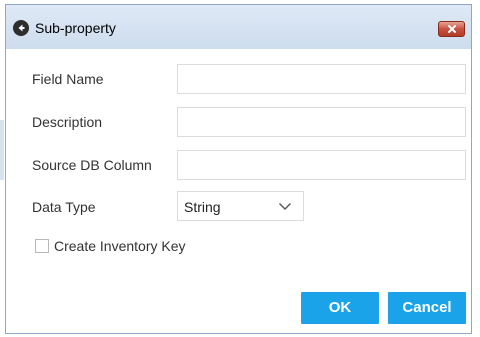 The width and height of the screenshot is (480, 337). I want to click on close-icon, so click(451, 29).